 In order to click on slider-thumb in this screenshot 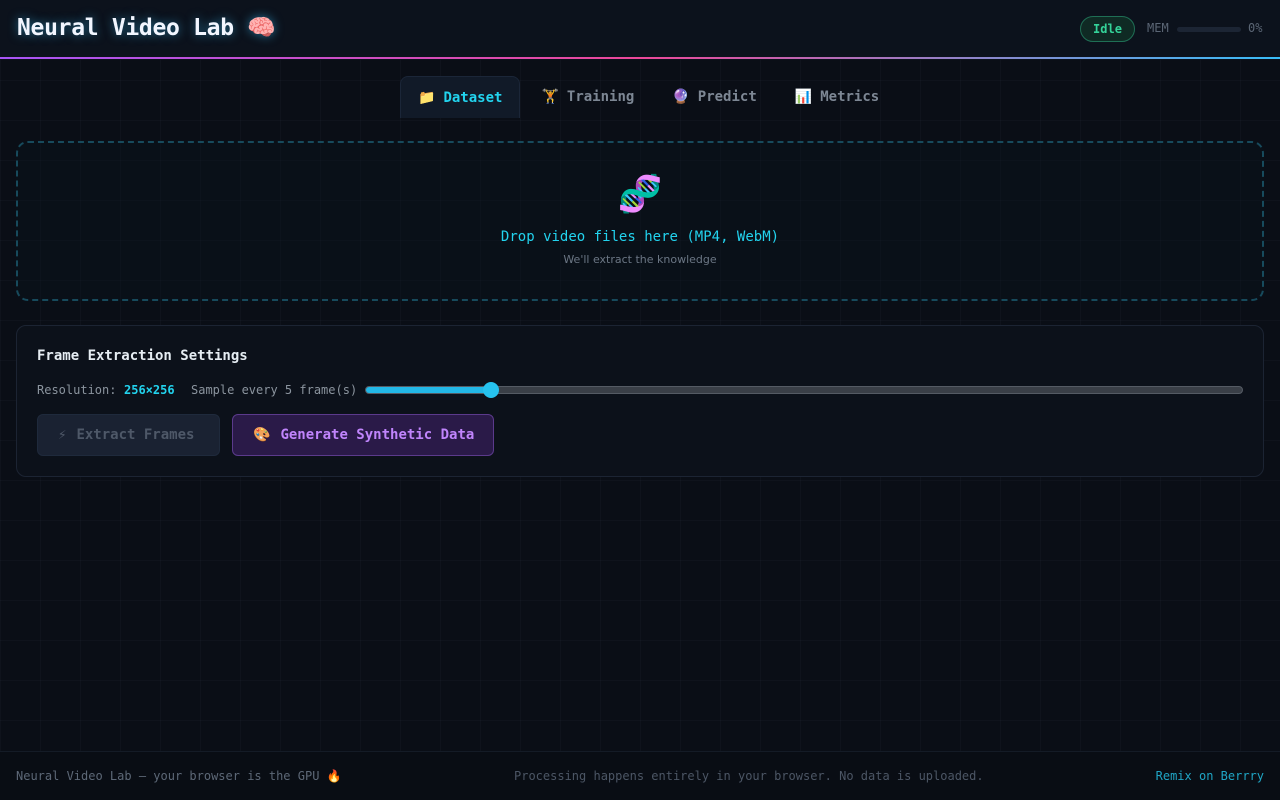, I will do `click(490, 390)`.